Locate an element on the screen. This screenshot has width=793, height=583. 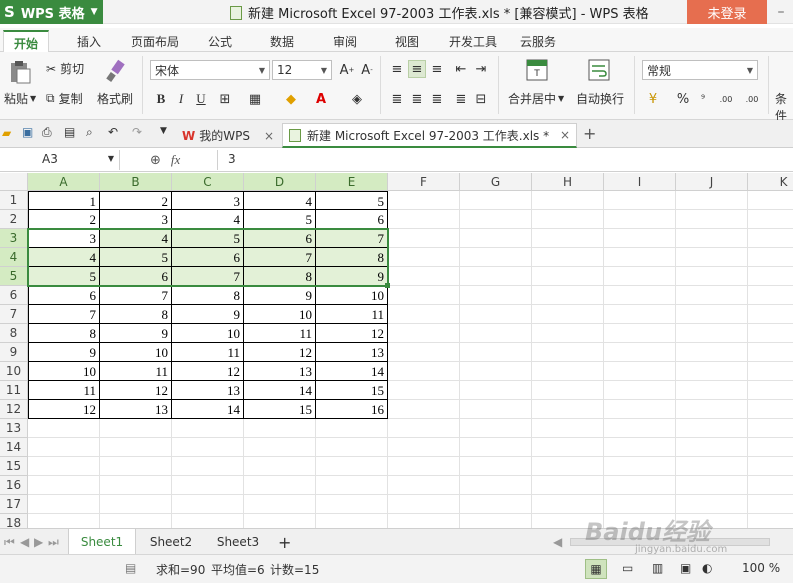
cell-i2 is located at coordinates (640, 219).